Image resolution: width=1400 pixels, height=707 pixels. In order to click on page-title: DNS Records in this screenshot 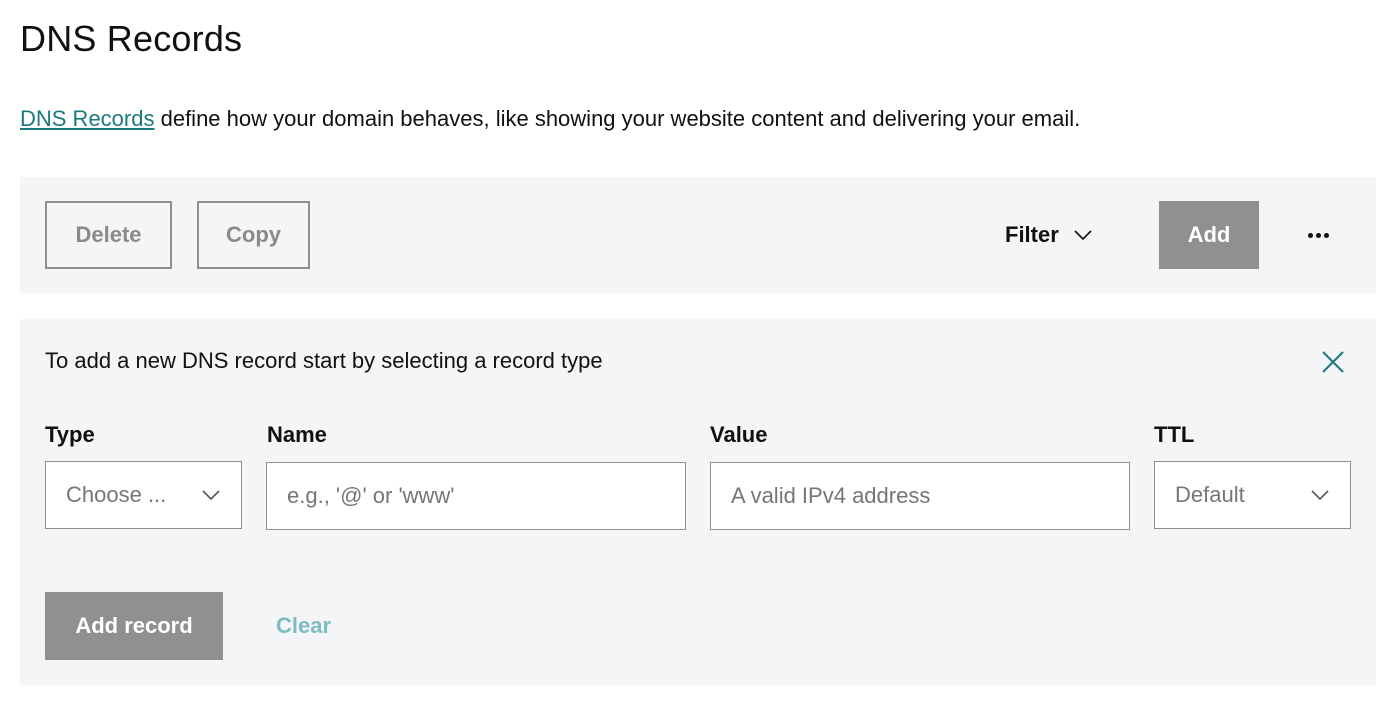, I will do `click(131, 38)`.